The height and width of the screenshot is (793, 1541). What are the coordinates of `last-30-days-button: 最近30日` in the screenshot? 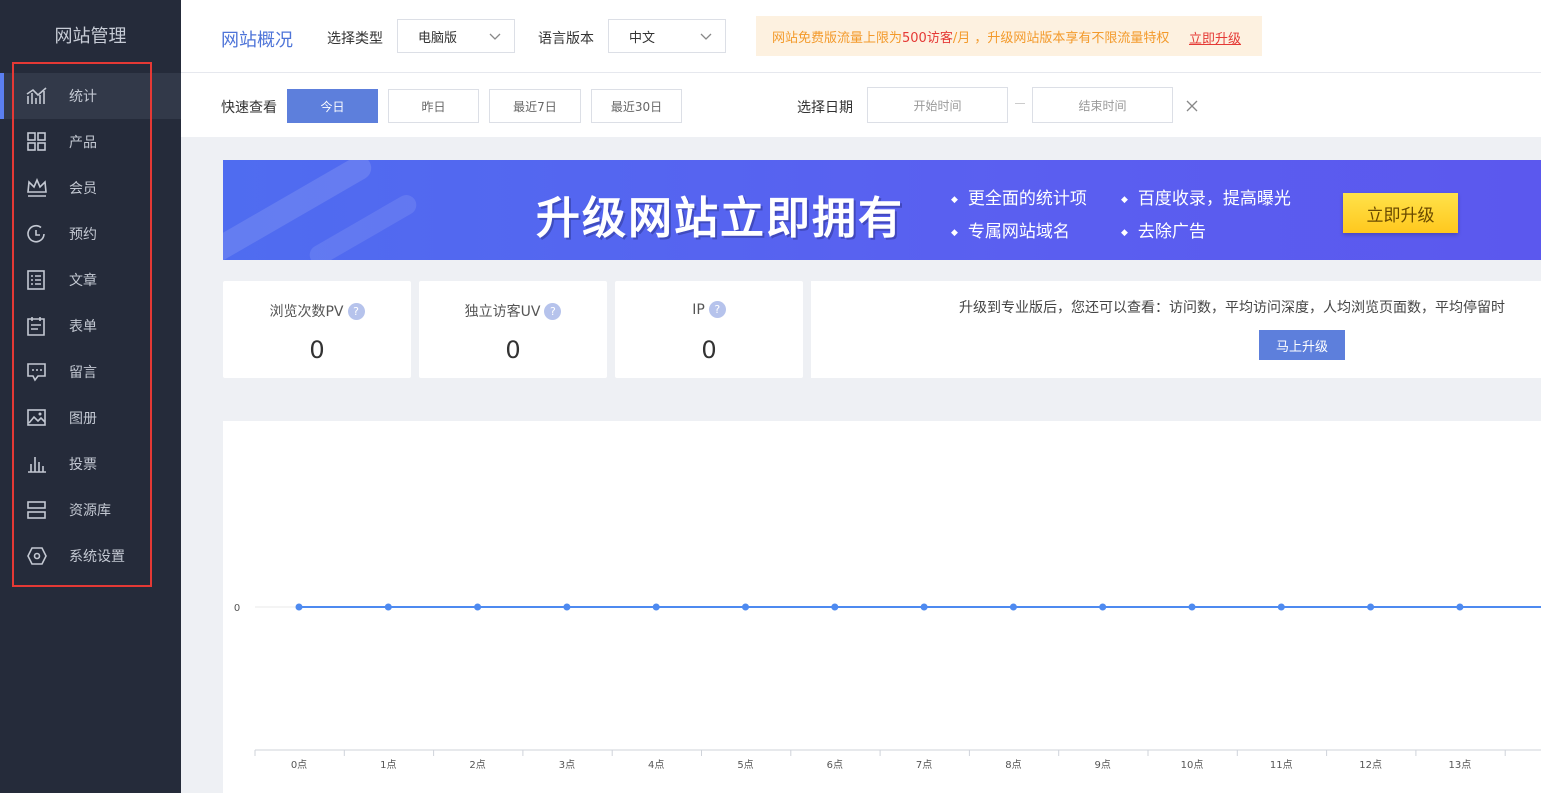 It's located at (636, 106).